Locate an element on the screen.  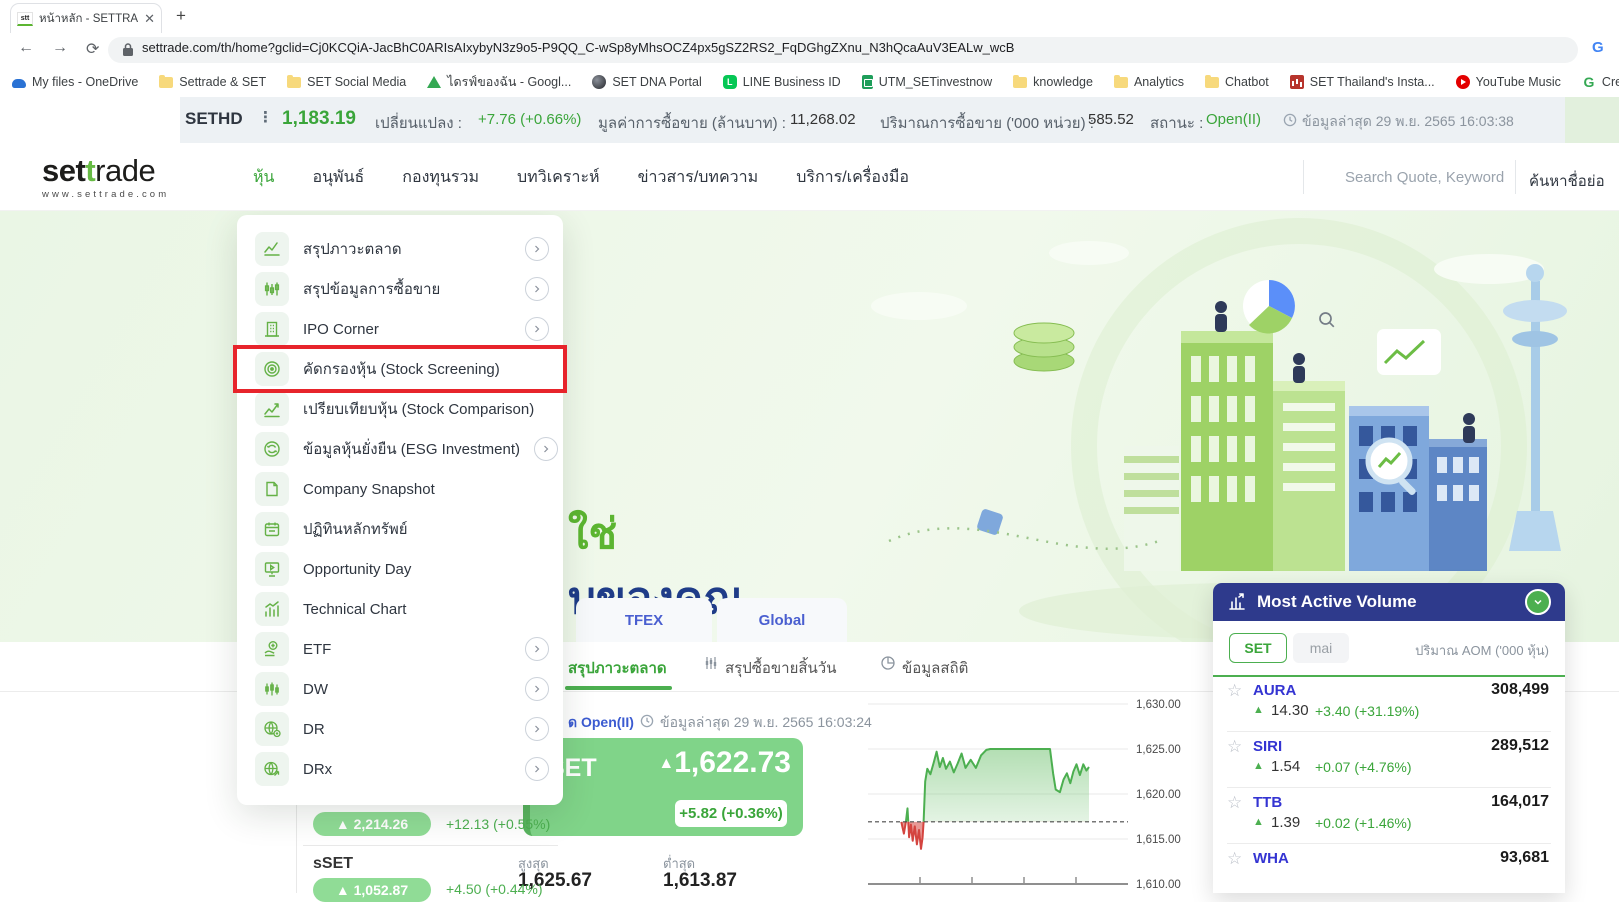
menu-item-etf: ETF is located at coordinates (400, 649).